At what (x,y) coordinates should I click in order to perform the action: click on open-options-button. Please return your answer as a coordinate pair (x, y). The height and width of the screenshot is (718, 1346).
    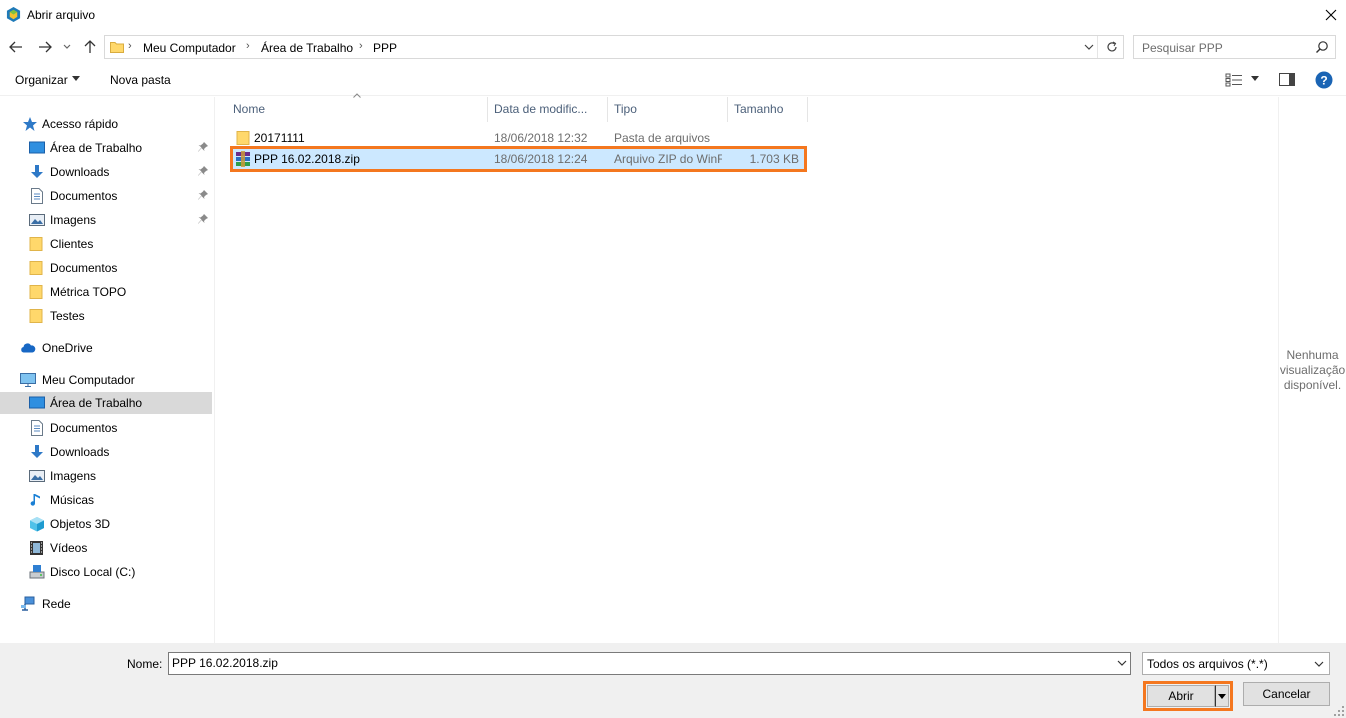
    Looking at the image, I should click on (1222, 696).